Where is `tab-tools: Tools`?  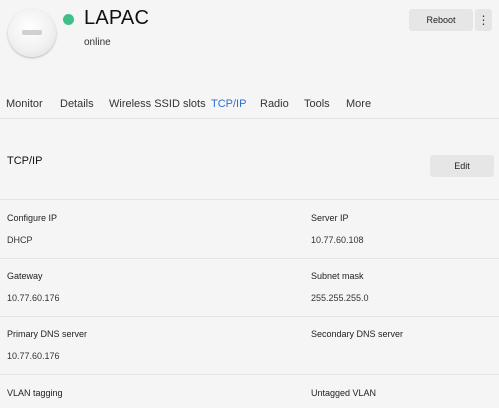
tab-tools: Tools is located at coordinates (317, 104).